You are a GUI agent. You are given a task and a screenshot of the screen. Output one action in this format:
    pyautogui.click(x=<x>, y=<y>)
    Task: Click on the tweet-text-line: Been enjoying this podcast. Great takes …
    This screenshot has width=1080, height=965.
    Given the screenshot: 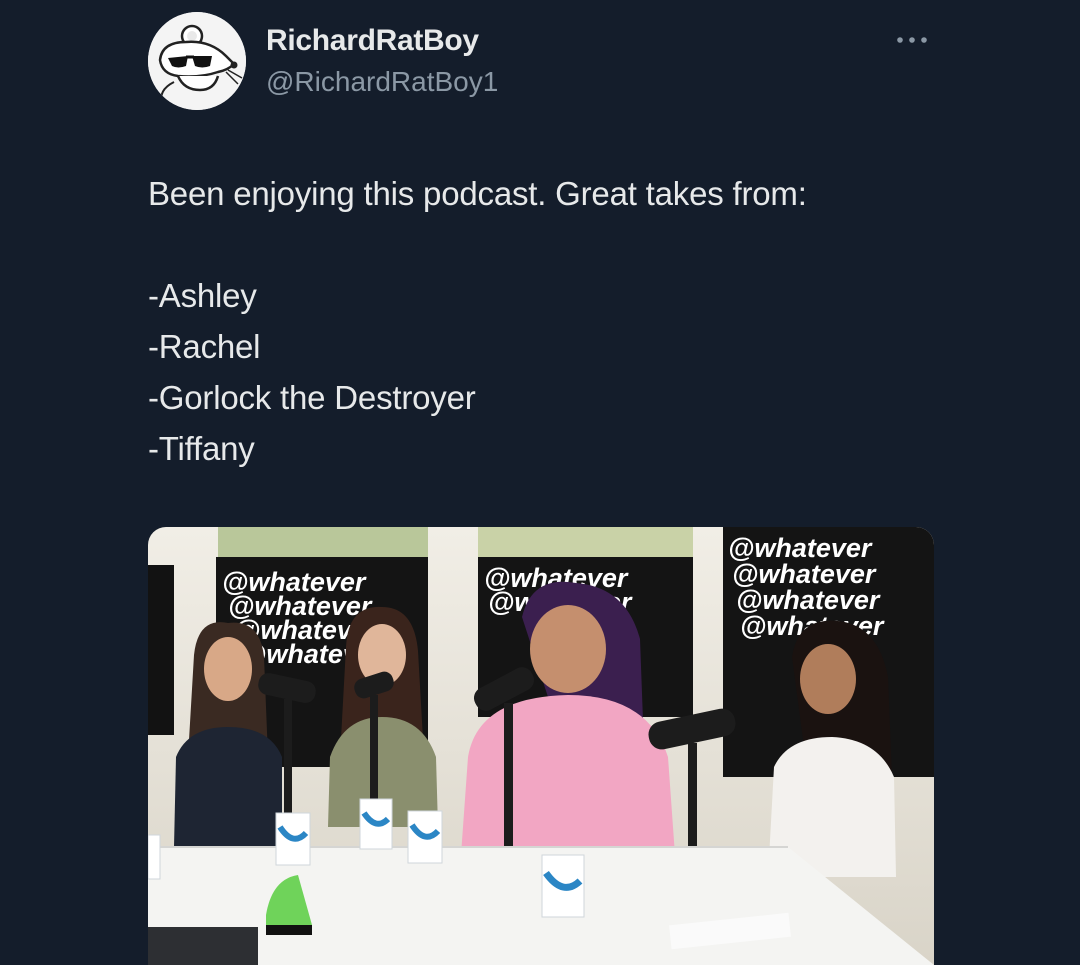 What is the action you would take?
    pyautogui.click(x=477, y=193)
    